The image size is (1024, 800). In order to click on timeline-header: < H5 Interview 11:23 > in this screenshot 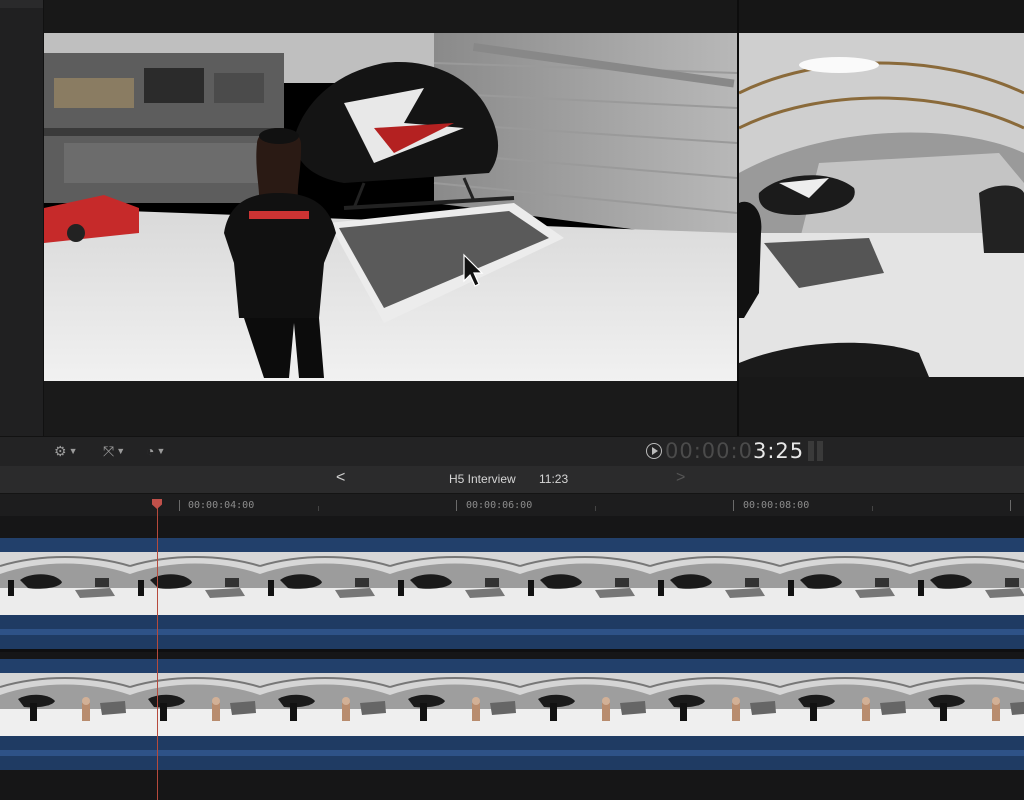, I will do `click(512, 480)`.